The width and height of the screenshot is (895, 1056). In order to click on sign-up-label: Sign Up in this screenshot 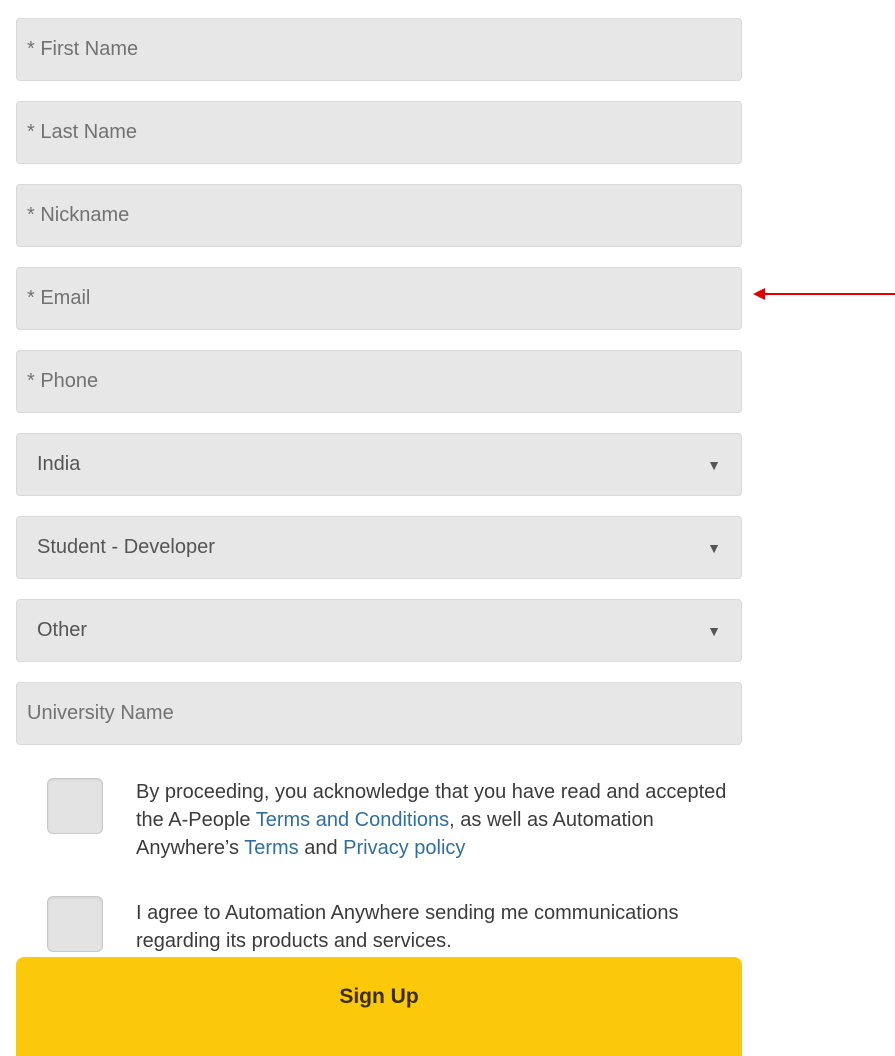, I will do `click(379, 996)`.